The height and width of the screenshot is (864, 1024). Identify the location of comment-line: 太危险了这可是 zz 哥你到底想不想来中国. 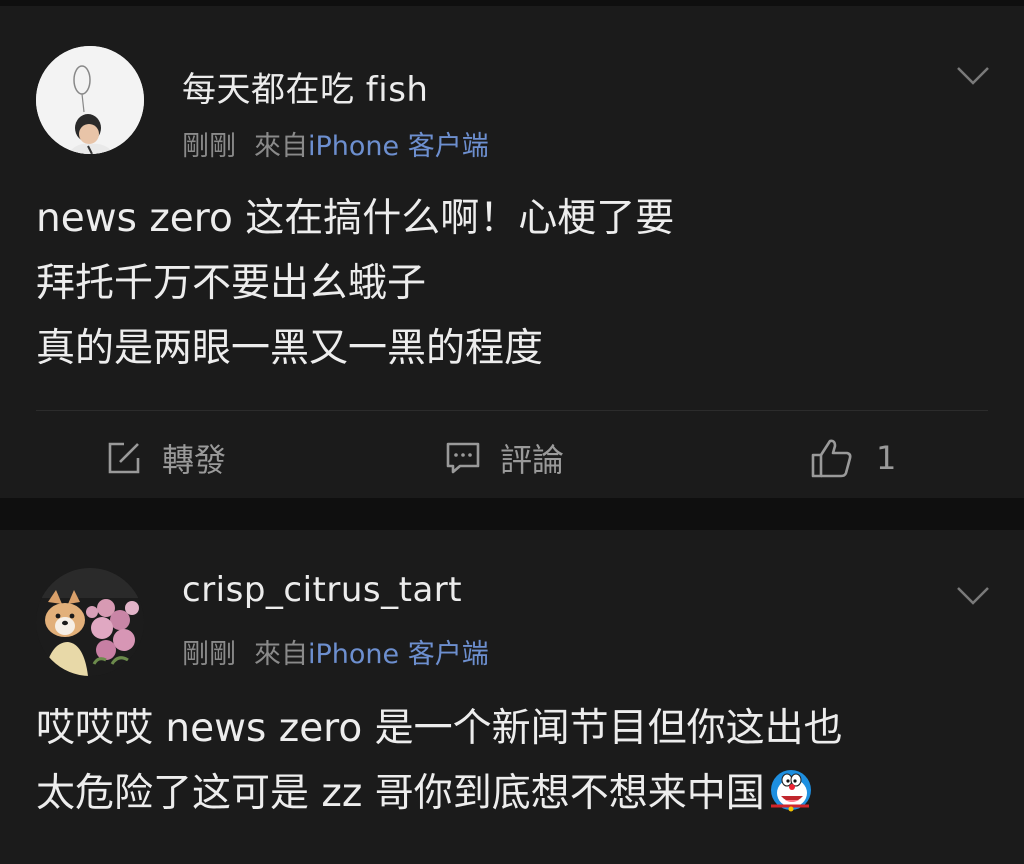
(400, 793).